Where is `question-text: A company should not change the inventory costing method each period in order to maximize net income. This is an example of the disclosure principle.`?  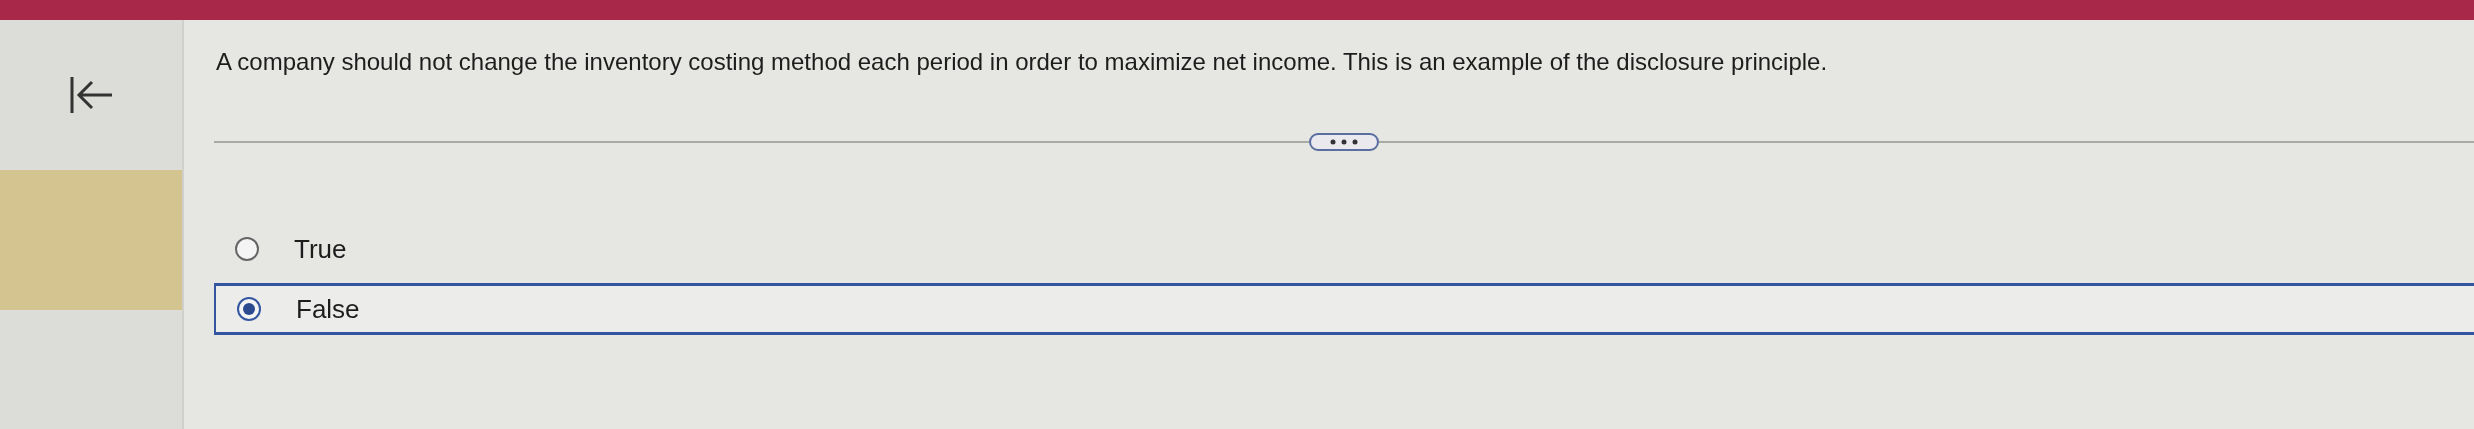 question-text: A company should not change the inventory costing method each period in order to maximize net income. This is an example of the disclosure principle. is located at coordinates (1022, 62).